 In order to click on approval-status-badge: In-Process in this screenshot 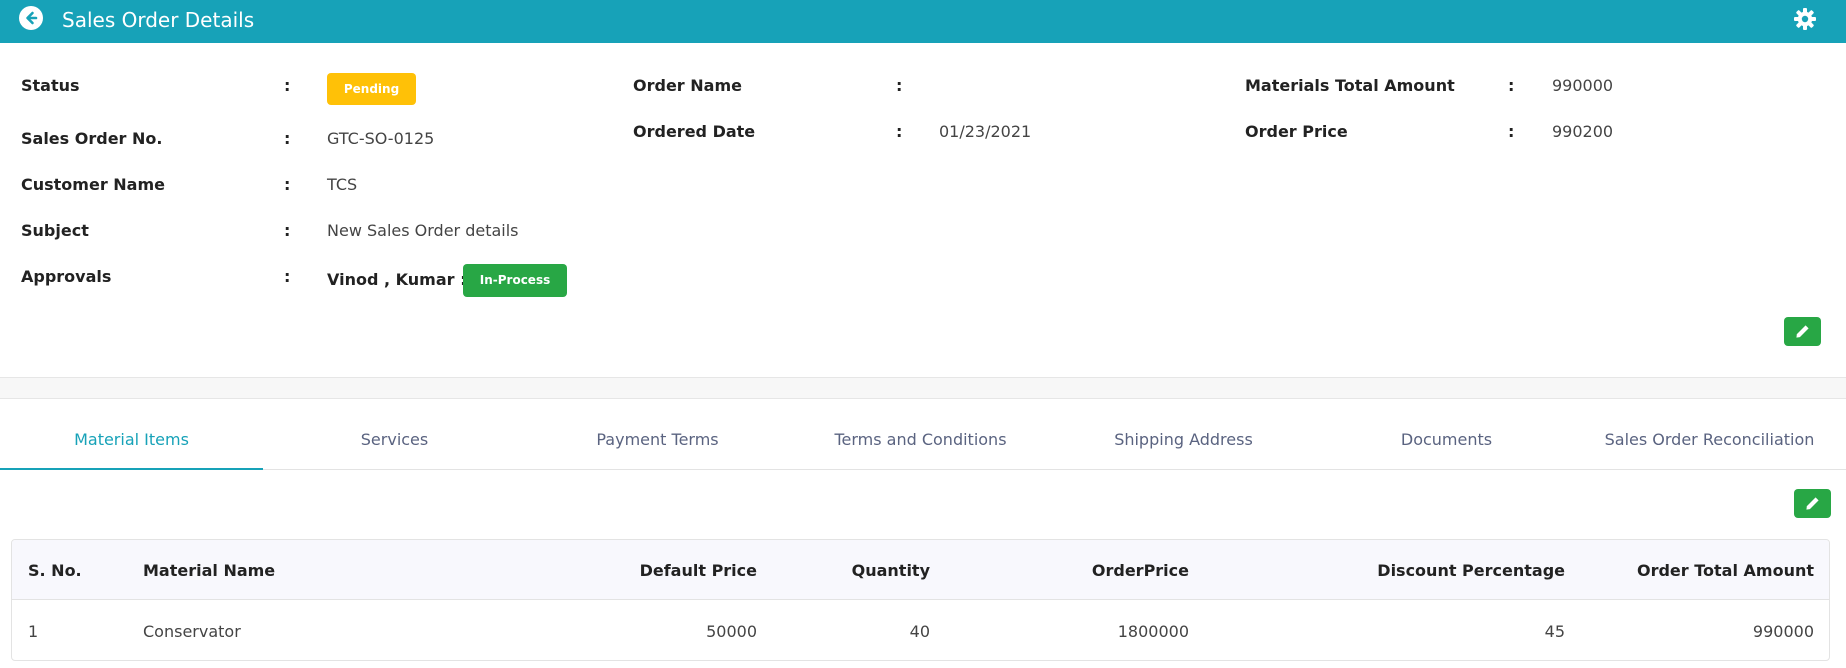, I will do `click(515, 280)`.